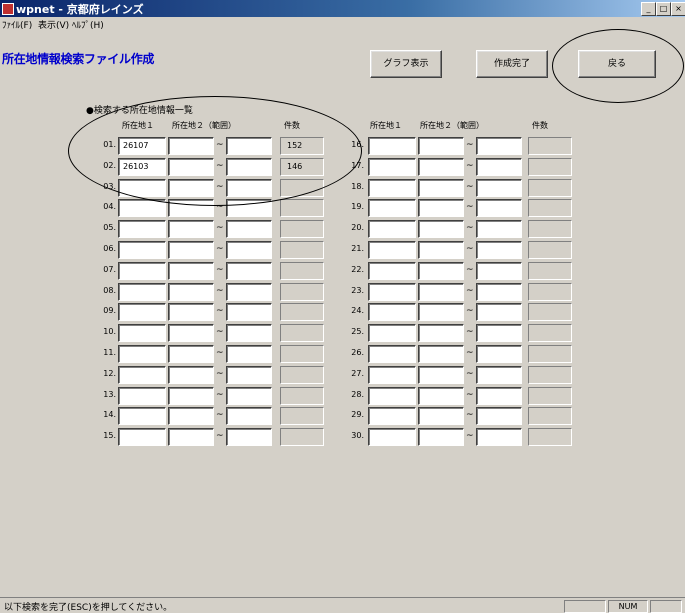 This screenshot has height=613, width=685. What do you see at coordinates (678, 9) in the screenshot?
I see `close-button: ×` at bounding box center [678, 9].